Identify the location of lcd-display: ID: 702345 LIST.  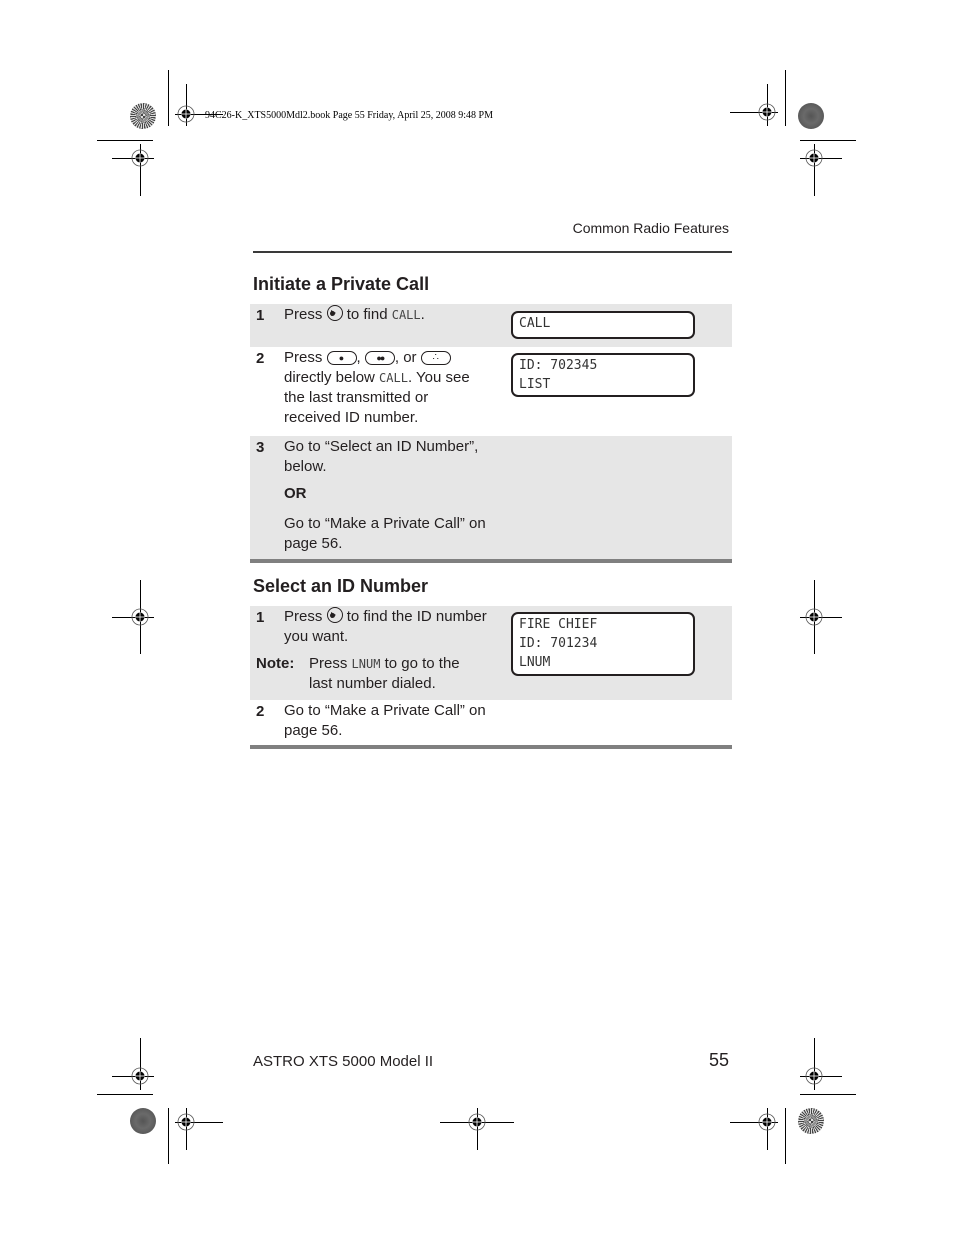
(603, 375).